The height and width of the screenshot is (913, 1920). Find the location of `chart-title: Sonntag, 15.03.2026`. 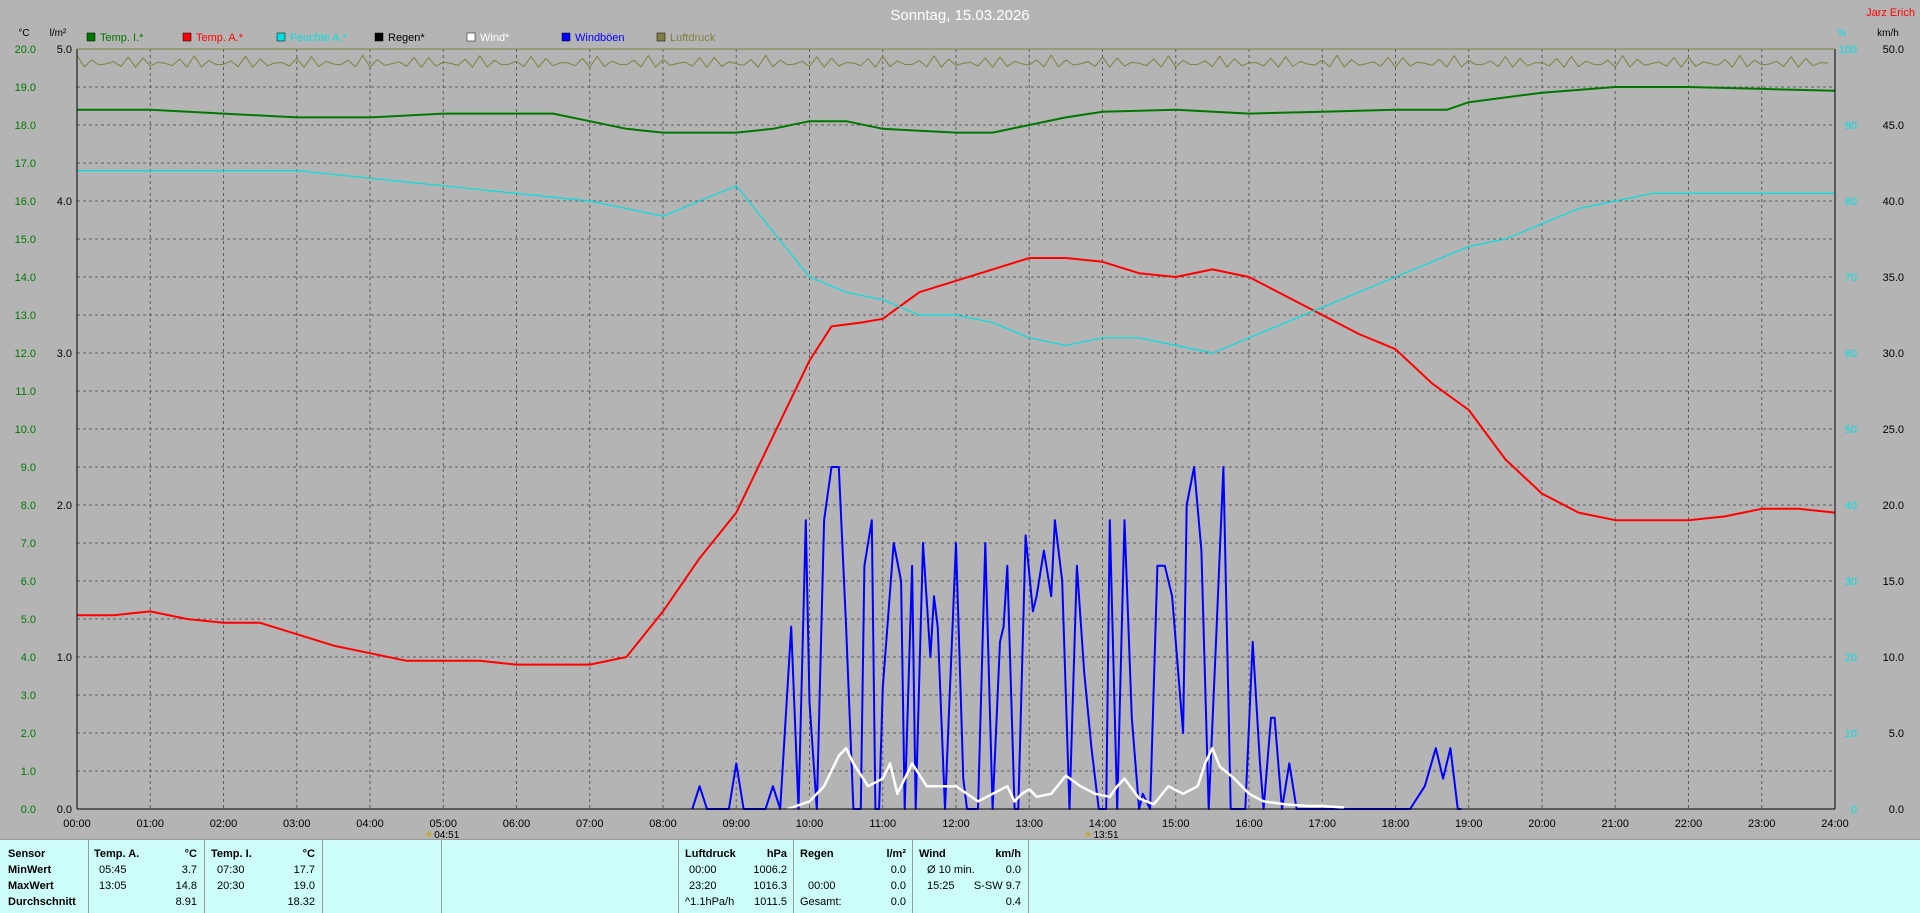

chart-title: Sonntag, 15.03.2026 is located at coordinates (959, 15).